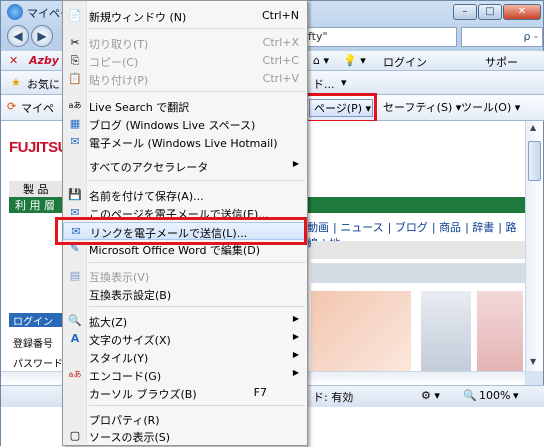  Describe the element at coordinates (516, 395) in the screenshot. I see `zoom-chevron-icon: ▾` at that location.